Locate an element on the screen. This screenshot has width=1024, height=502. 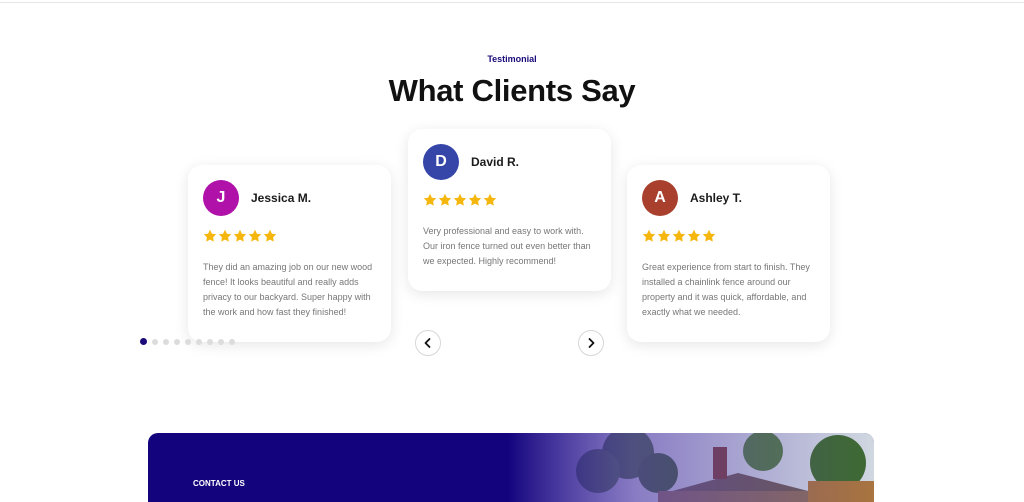
carousel-pagination is located at coordinates (187, 341).